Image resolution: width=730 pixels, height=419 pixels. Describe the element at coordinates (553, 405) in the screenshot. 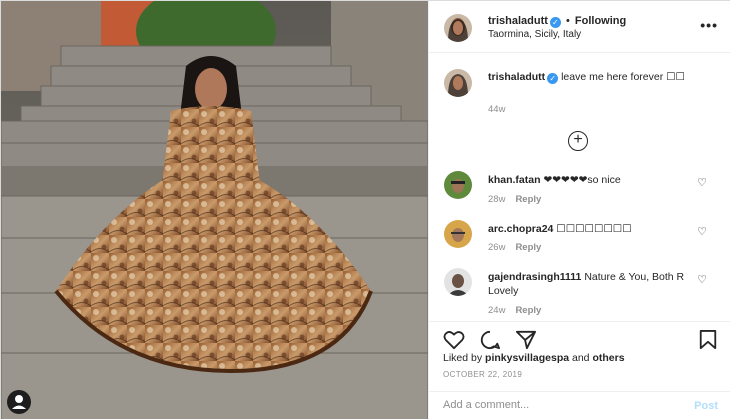

I see `add-comment-input` at that location.